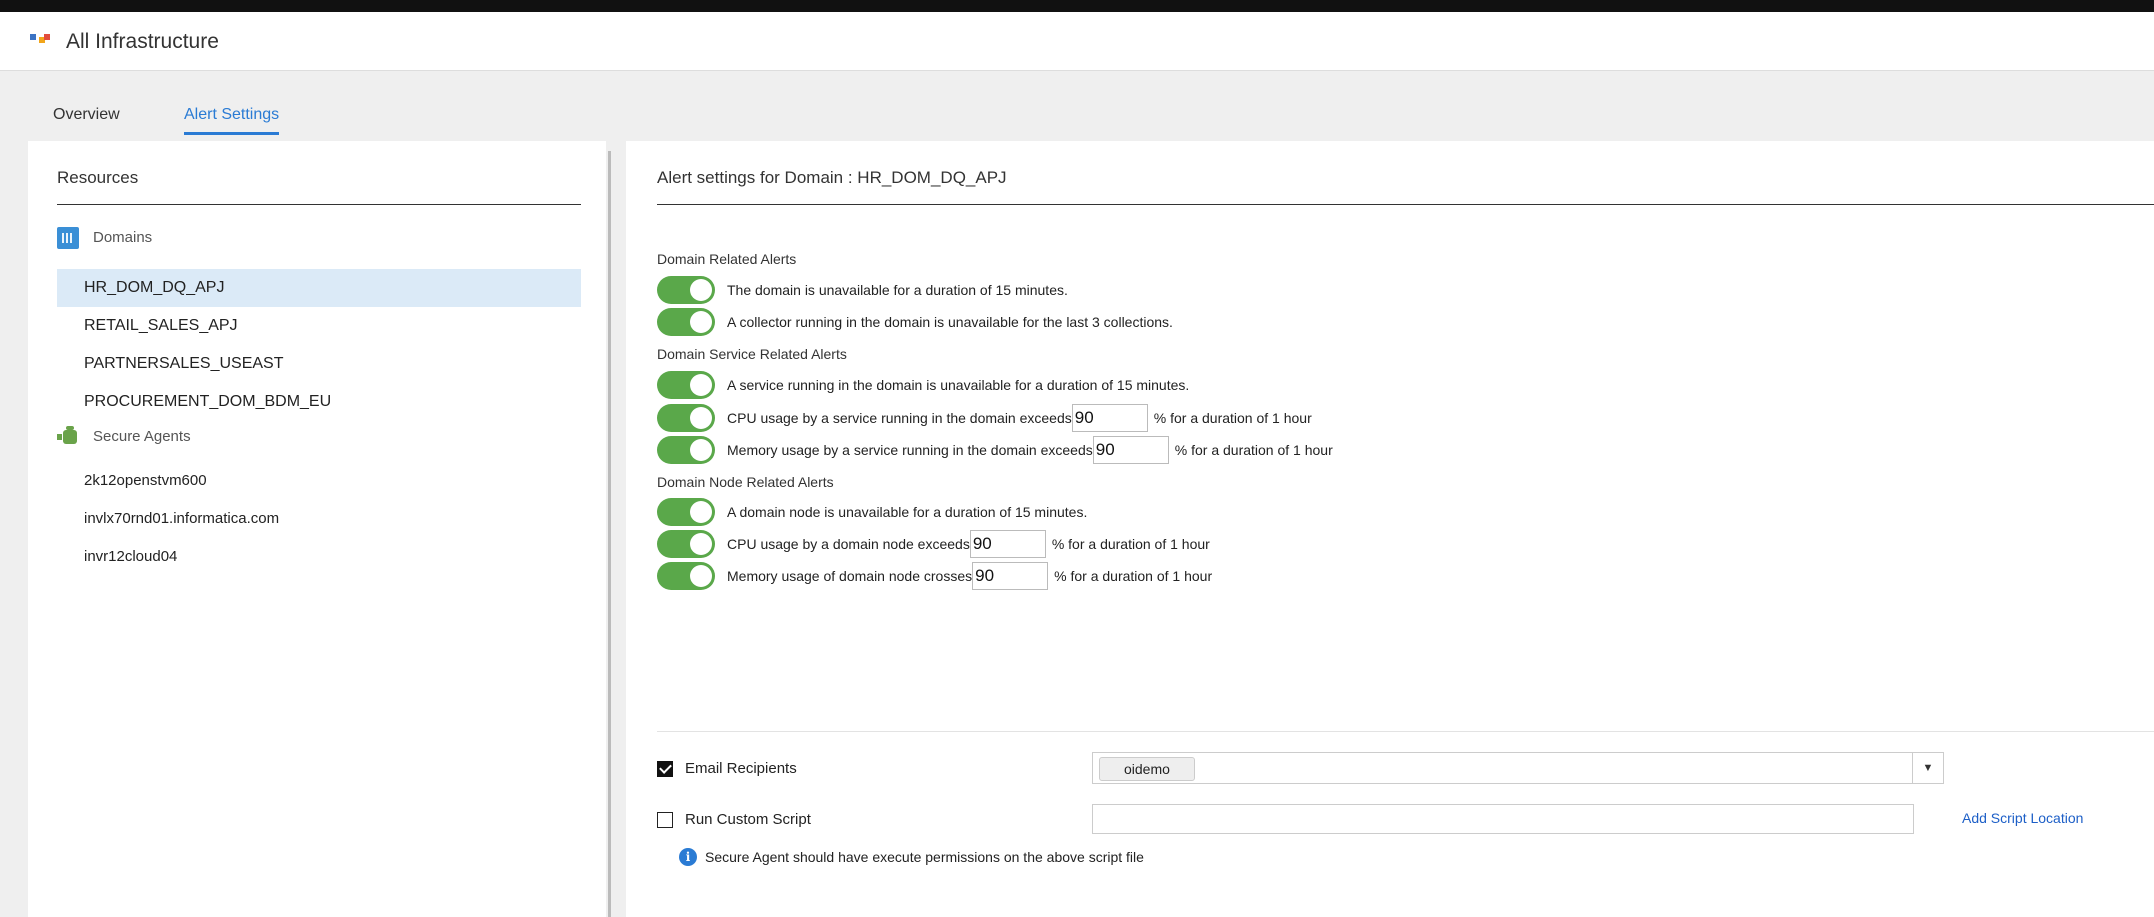  Describe the element at coordinates (686, 290) in the screenshot. I see `toggle-domain-unavailable` at that location.